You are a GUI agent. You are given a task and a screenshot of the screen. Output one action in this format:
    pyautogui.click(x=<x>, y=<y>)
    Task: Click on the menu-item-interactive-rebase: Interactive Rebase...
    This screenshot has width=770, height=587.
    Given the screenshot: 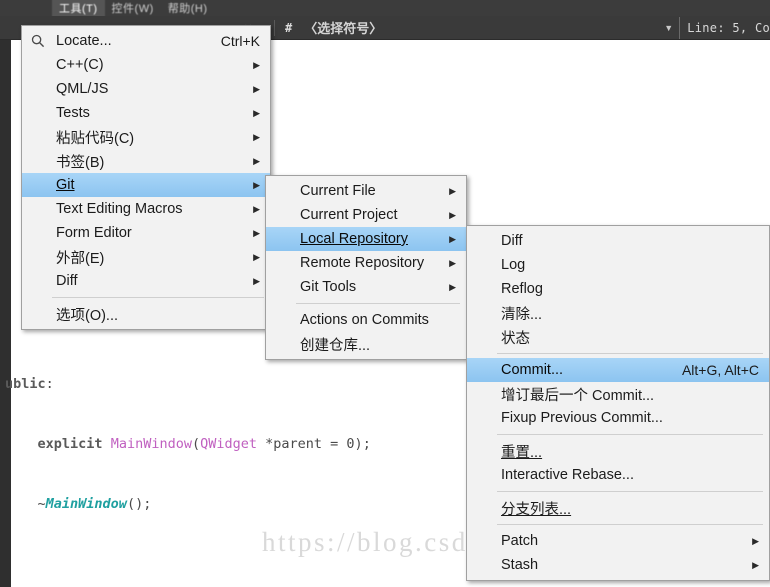 What is the action you would take?
    pyautogui.click(x=618, y=475)
    